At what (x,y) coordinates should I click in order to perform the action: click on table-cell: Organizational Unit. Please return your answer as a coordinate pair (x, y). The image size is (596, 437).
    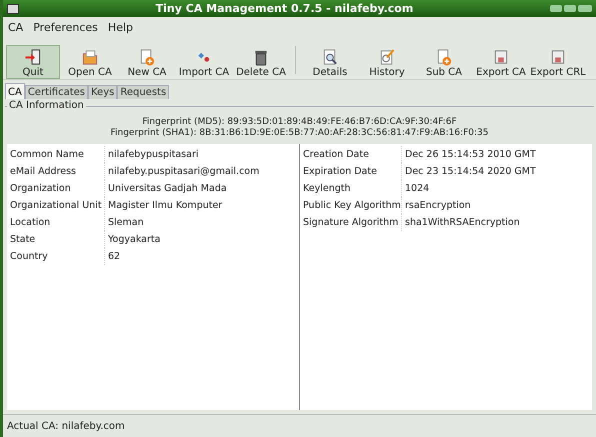
    Looking at the image, I should click on (56, 205).